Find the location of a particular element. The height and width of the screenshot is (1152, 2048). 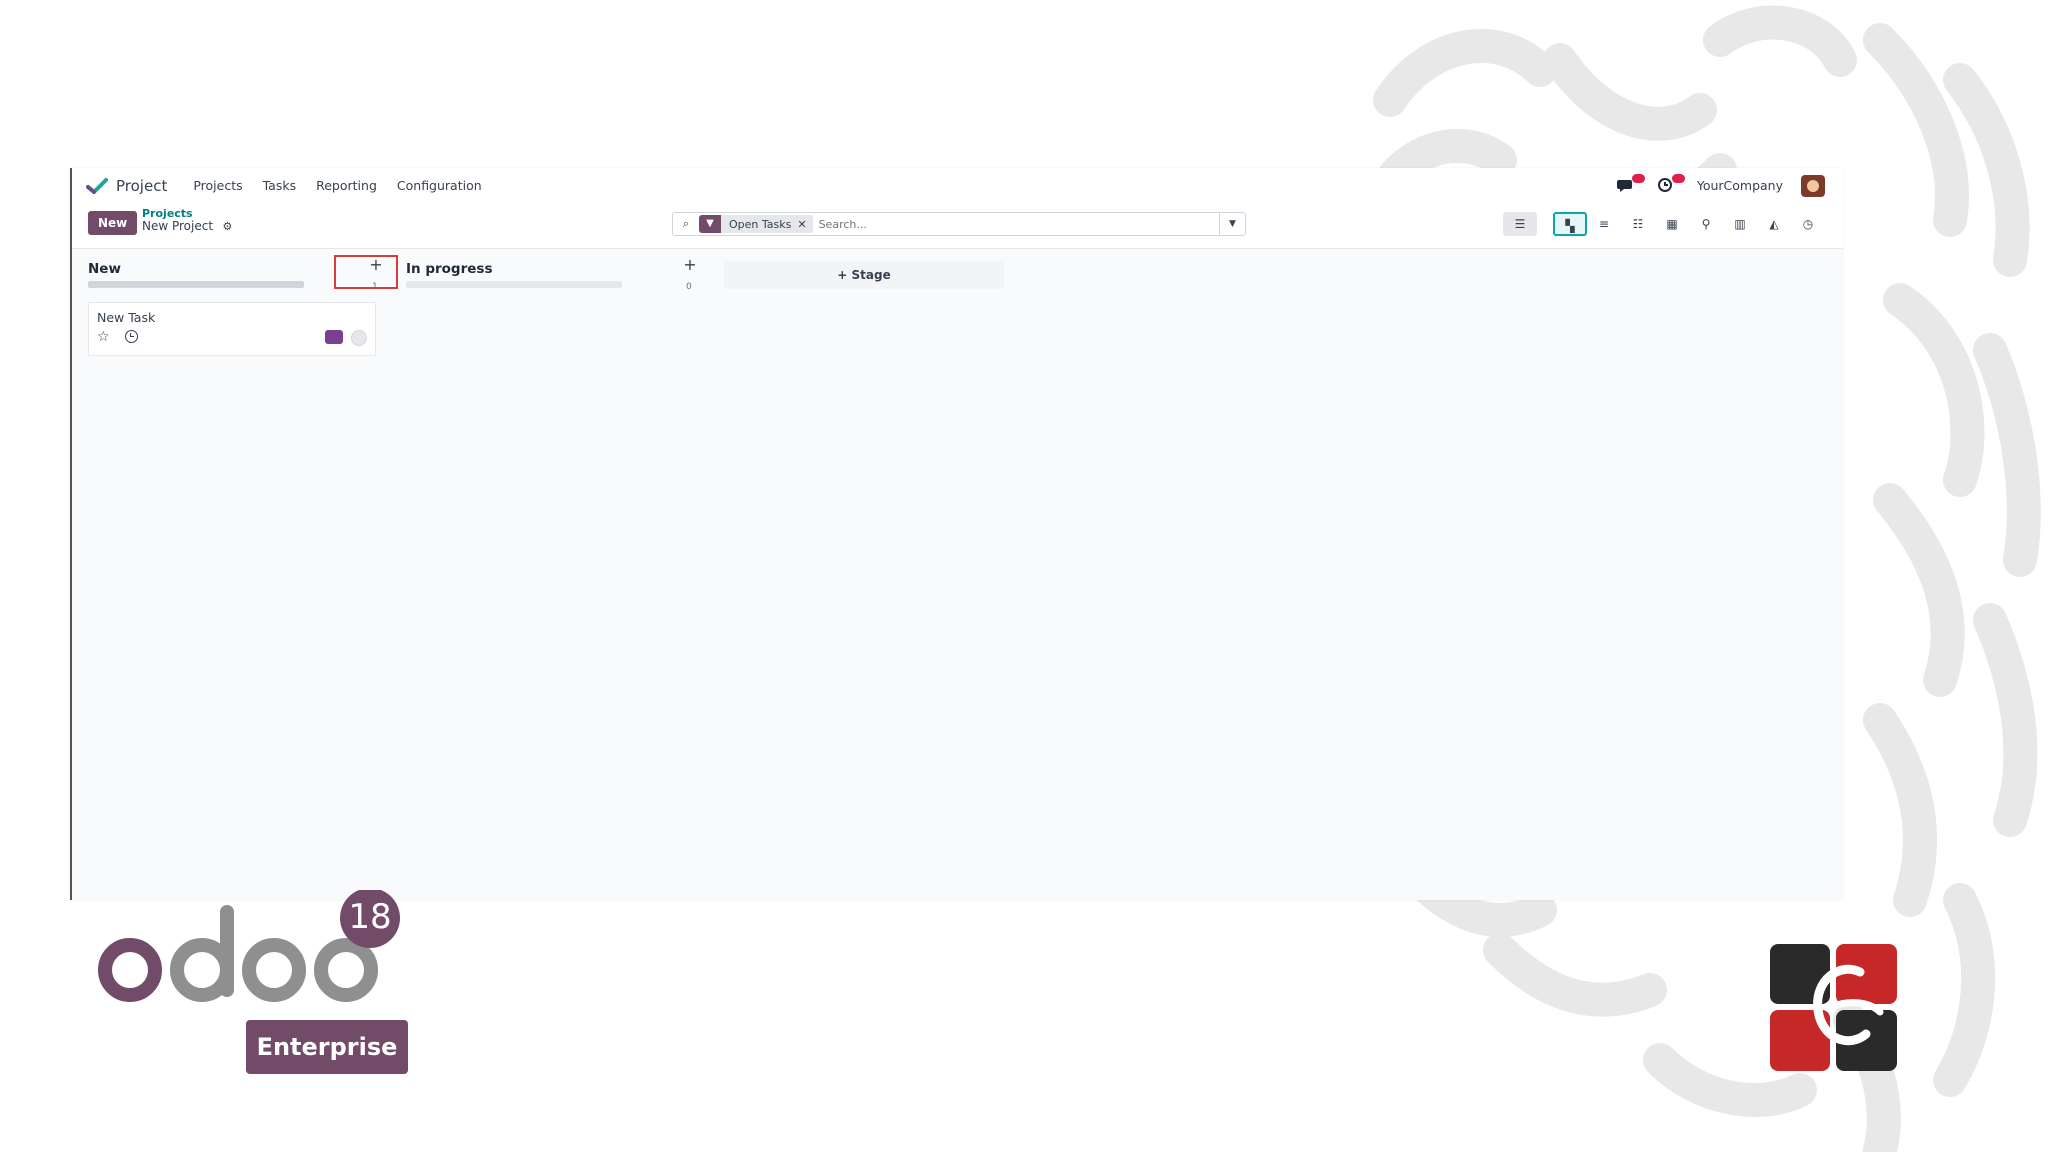

app-name: Project is located at coordinates (142, 185).